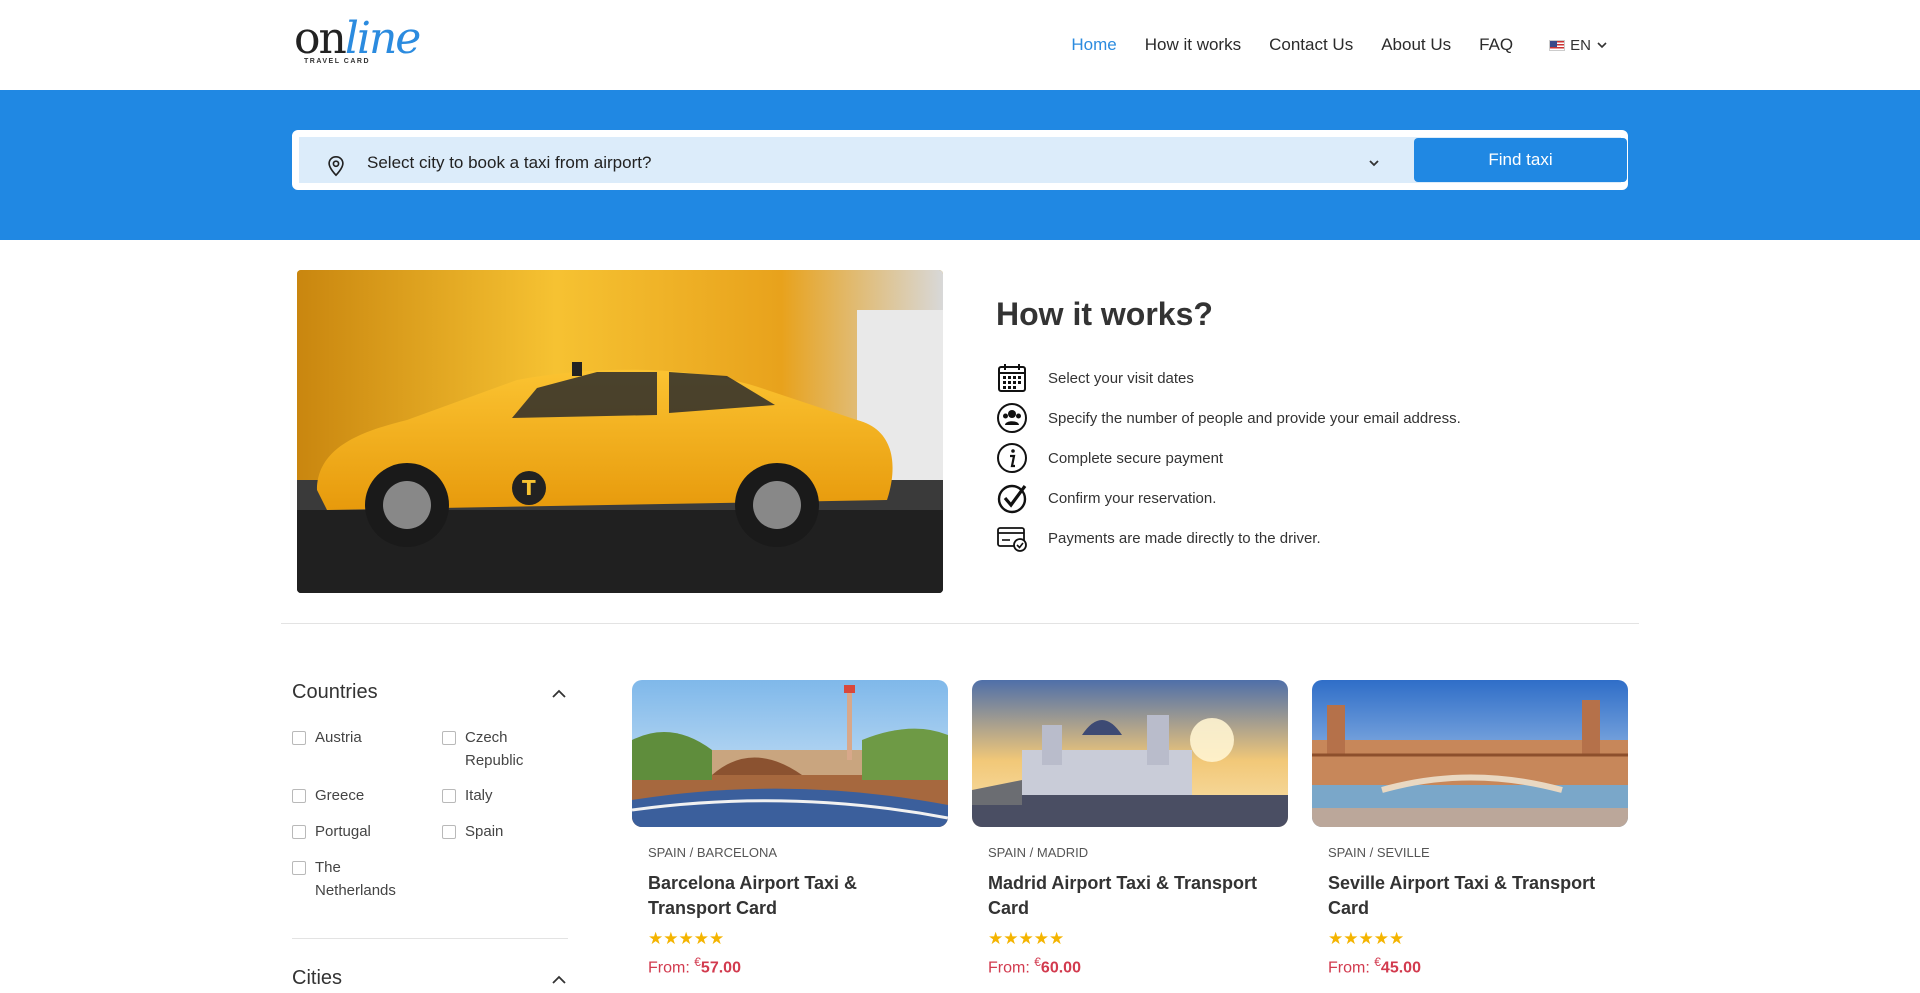 This screenshot has width=1920, height=993. Describe the element at coordinates (1012, 458) in the screenshot. I see `info-icon` at that location.